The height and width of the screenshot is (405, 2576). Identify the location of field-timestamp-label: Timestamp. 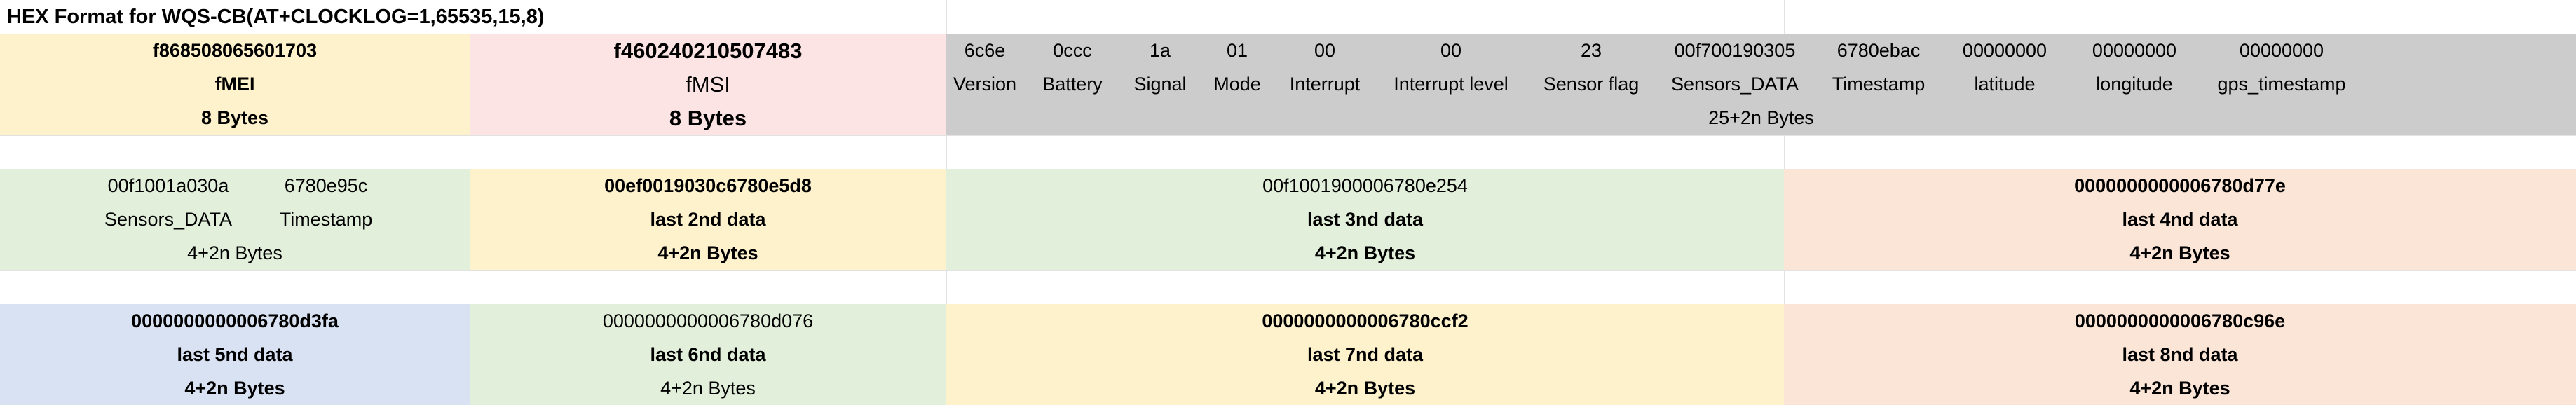
(1879, 84).